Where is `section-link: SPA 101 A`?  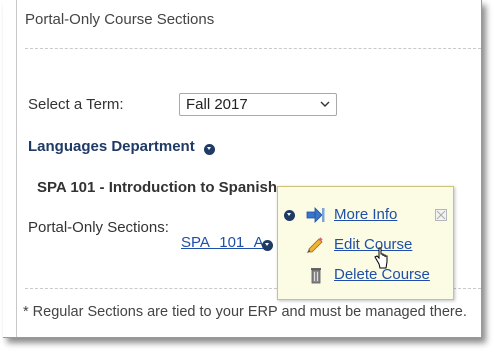
section-link: SPA 101 A is located at coordinates (222, 242).